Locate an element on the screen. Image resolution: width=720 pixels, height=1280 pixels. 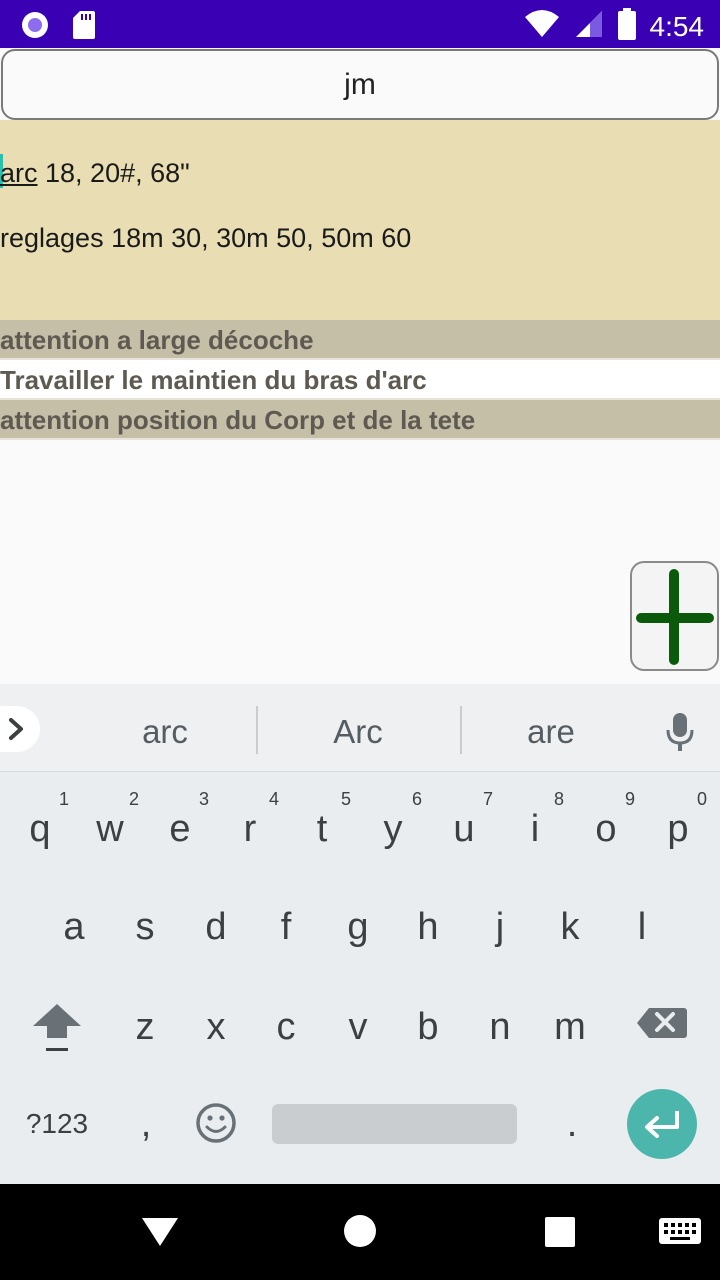
key-y: y6 is located at coordinates (393, 829).